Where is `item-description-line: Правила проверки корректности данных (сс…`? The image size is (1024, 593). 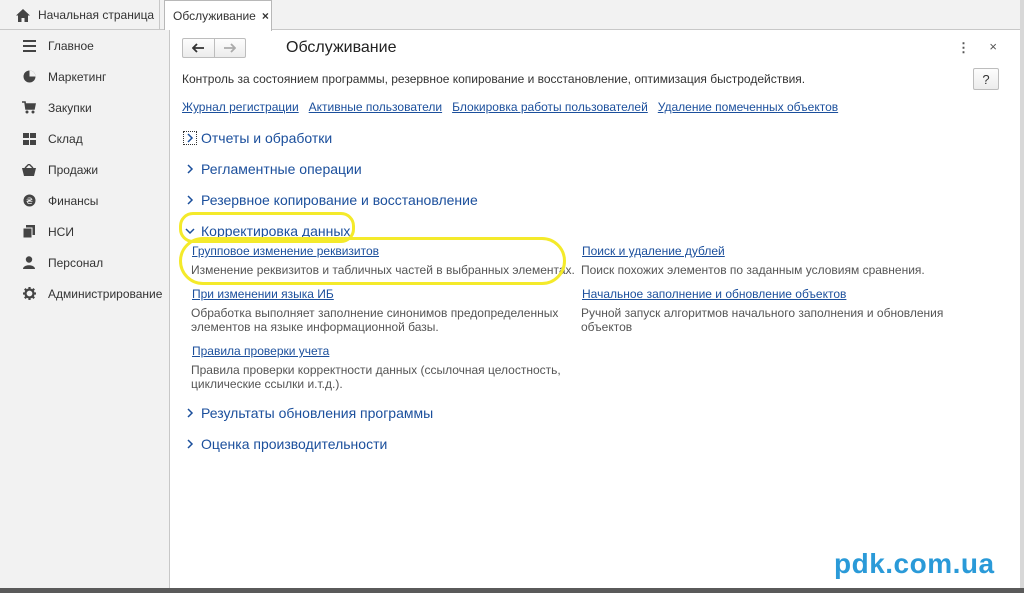
item-description-line: Правила проверки корректности данных (сс… is located at coordinates (376, 370).